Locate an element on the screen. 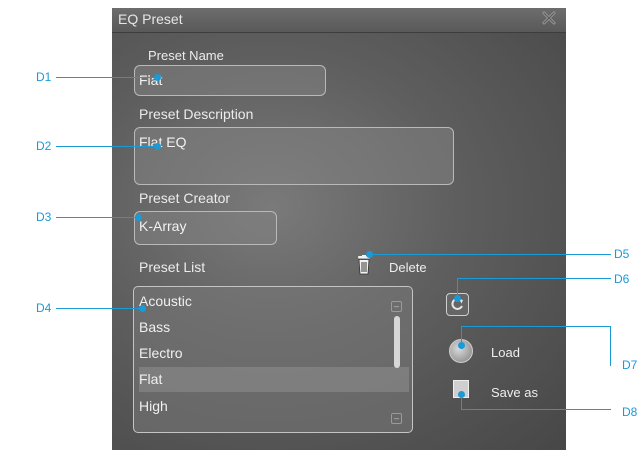 Image resolution: width=643 pixels, height=450 pixels. preset-list-item: Electro is located at coordinates (274, 353).